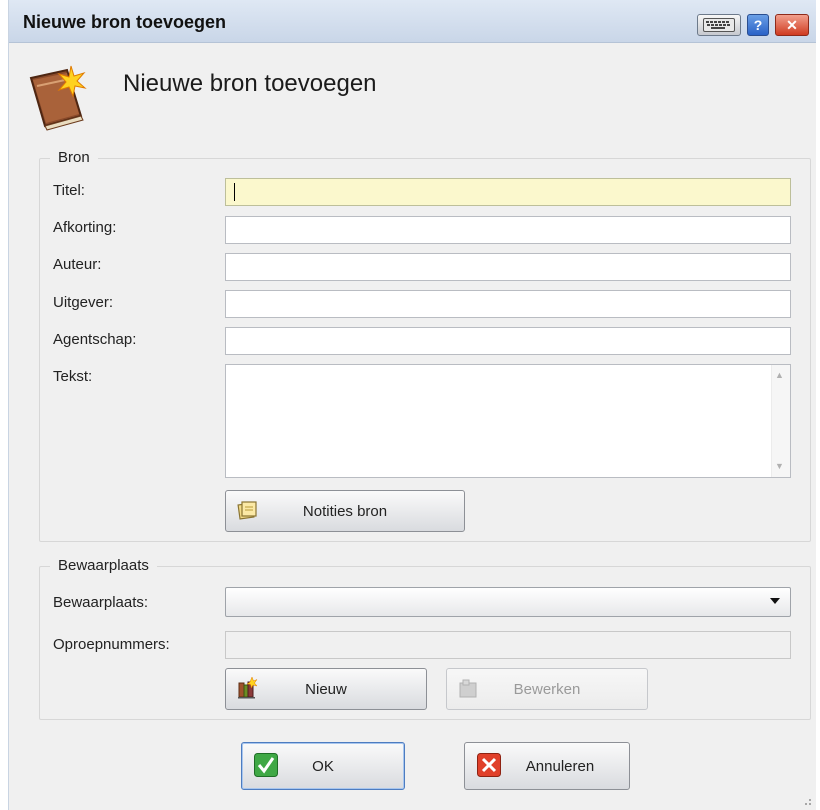 Image resolution: width=820 pixels, height=810 pixels. What do you see at coordinates (83, 302) in the screenshot?
I see `uitgever-label: Uitgever:` at bounding box center [83, 302].